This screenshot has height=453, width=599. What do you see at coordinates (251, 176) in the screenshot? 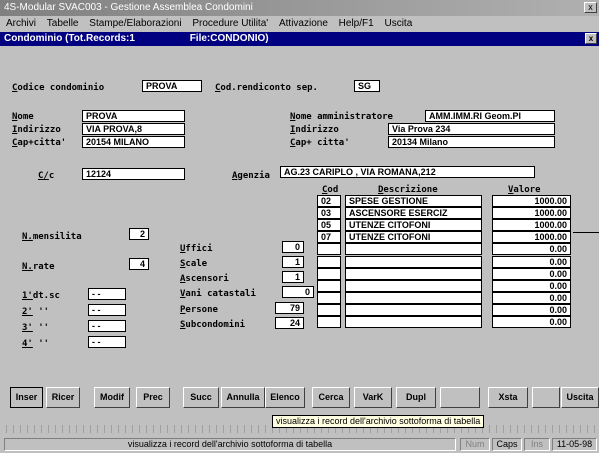
I see `agenzia-label: Agenzia` at bounding box center [251, 176].